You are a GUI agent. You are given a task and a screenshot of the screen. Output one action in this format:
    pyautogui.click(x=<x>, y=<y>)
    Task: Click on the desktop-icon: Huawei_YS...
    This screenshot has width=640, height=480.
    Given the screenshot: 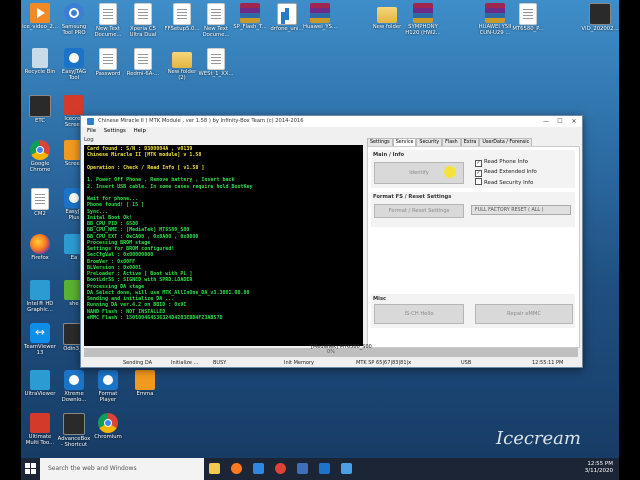 What is the action you would take?
    pyautogui.click(x=320, y=16)
    